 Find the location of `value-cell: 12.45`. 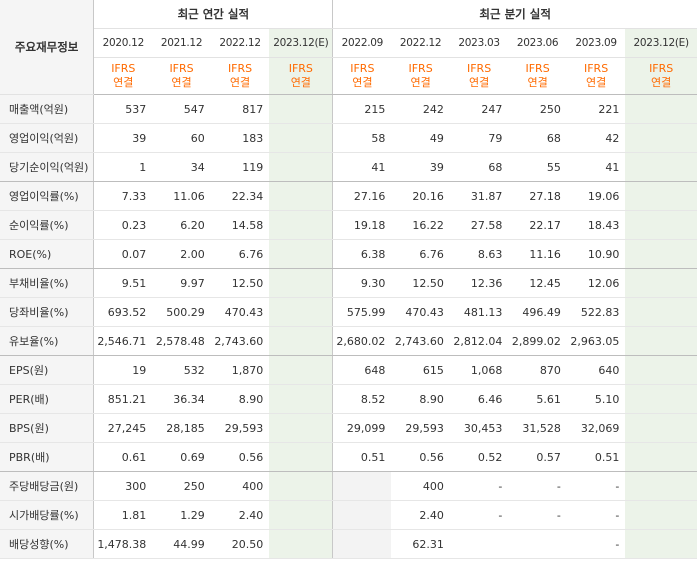

value-cell: 12.45 is located at coordinates (537, 283).